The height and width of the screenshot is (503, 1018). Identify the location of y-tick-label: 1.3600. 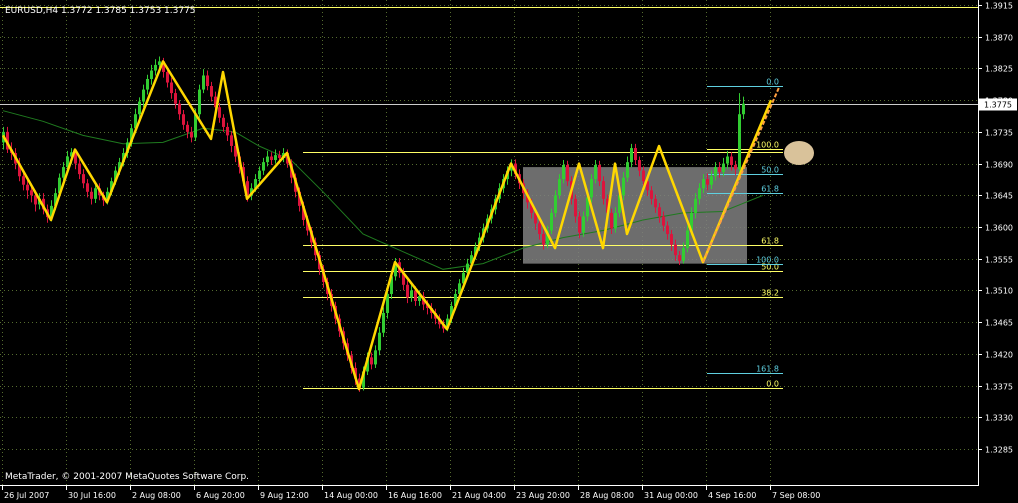
(999, 228).